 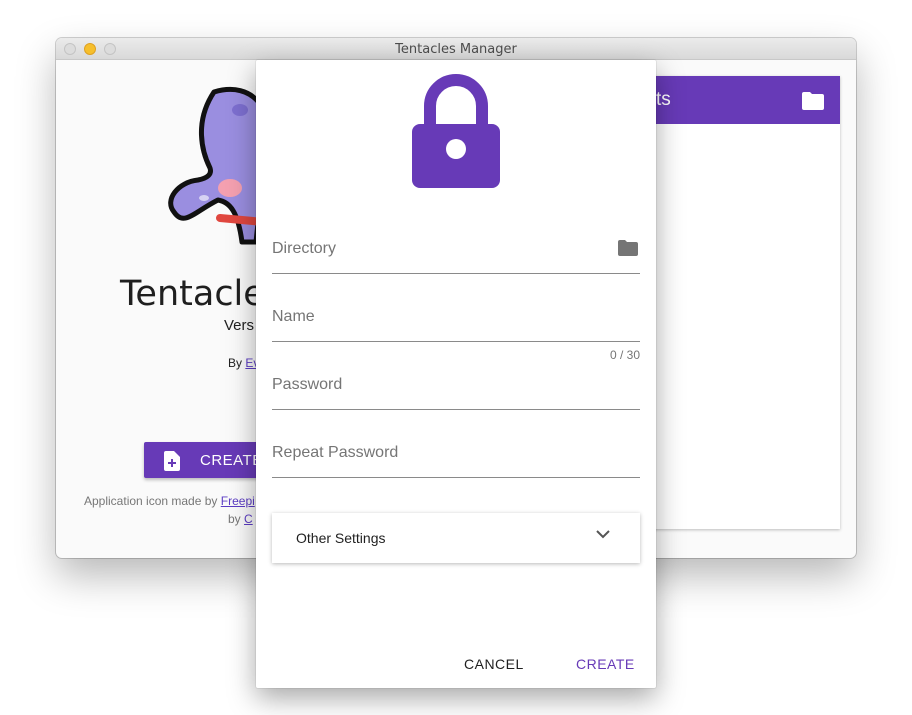 I want to click on lock-icon, so click(x=456, y=131).